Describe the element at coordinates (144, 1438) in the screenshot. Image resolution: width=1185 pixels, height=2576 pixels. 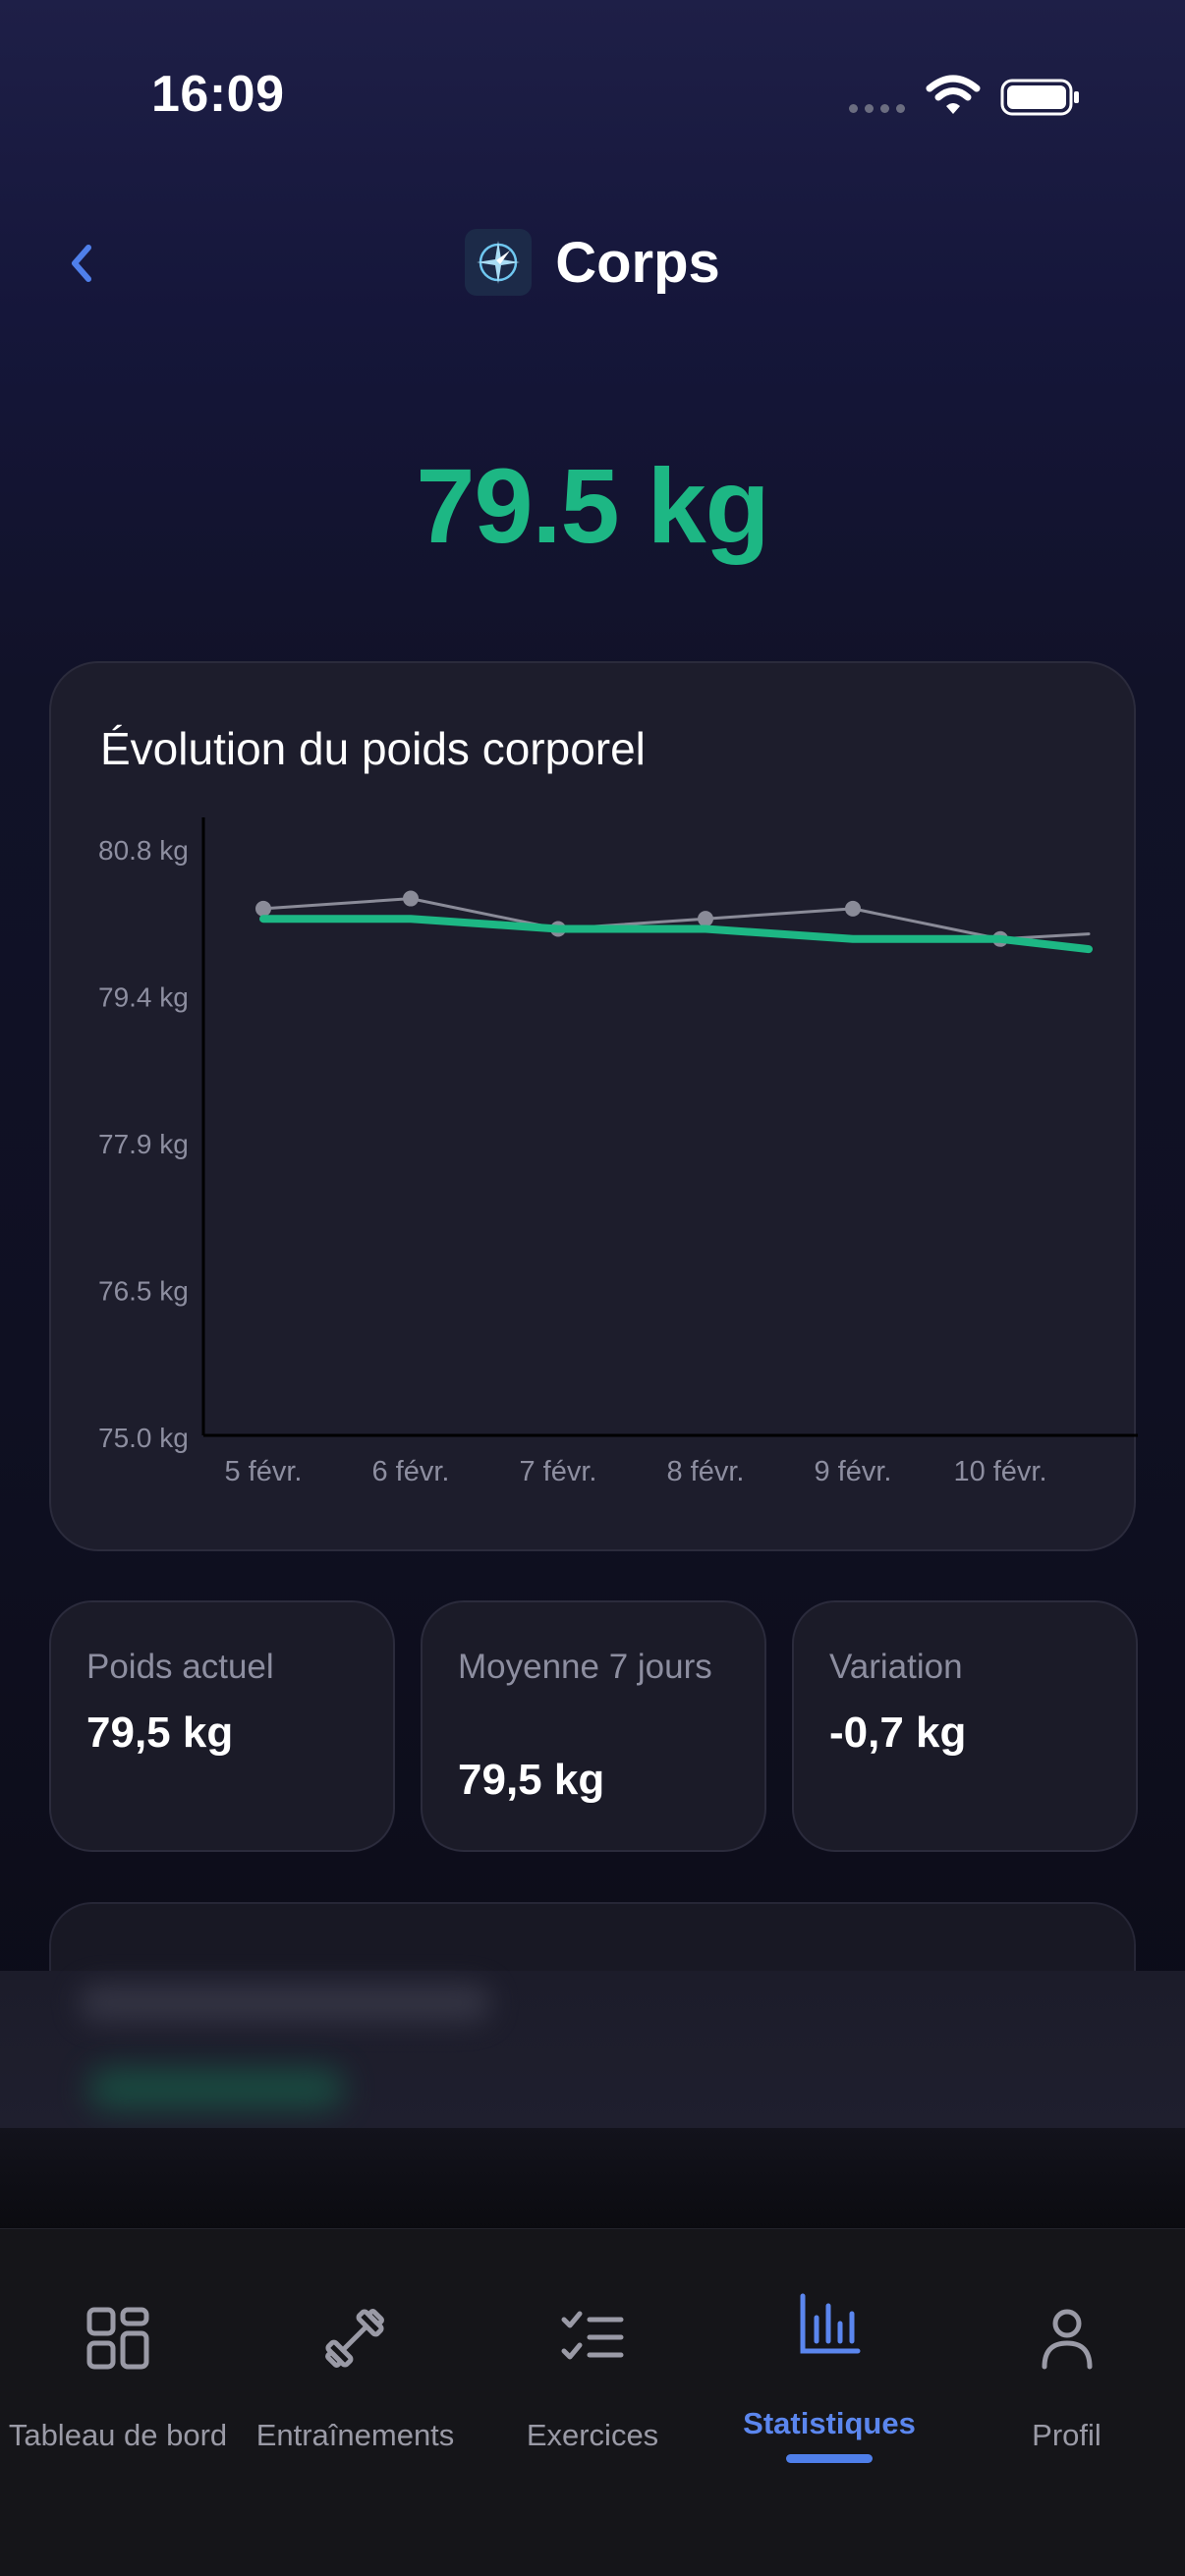
I see `y-tick-label: 75.0 kg` at that location.